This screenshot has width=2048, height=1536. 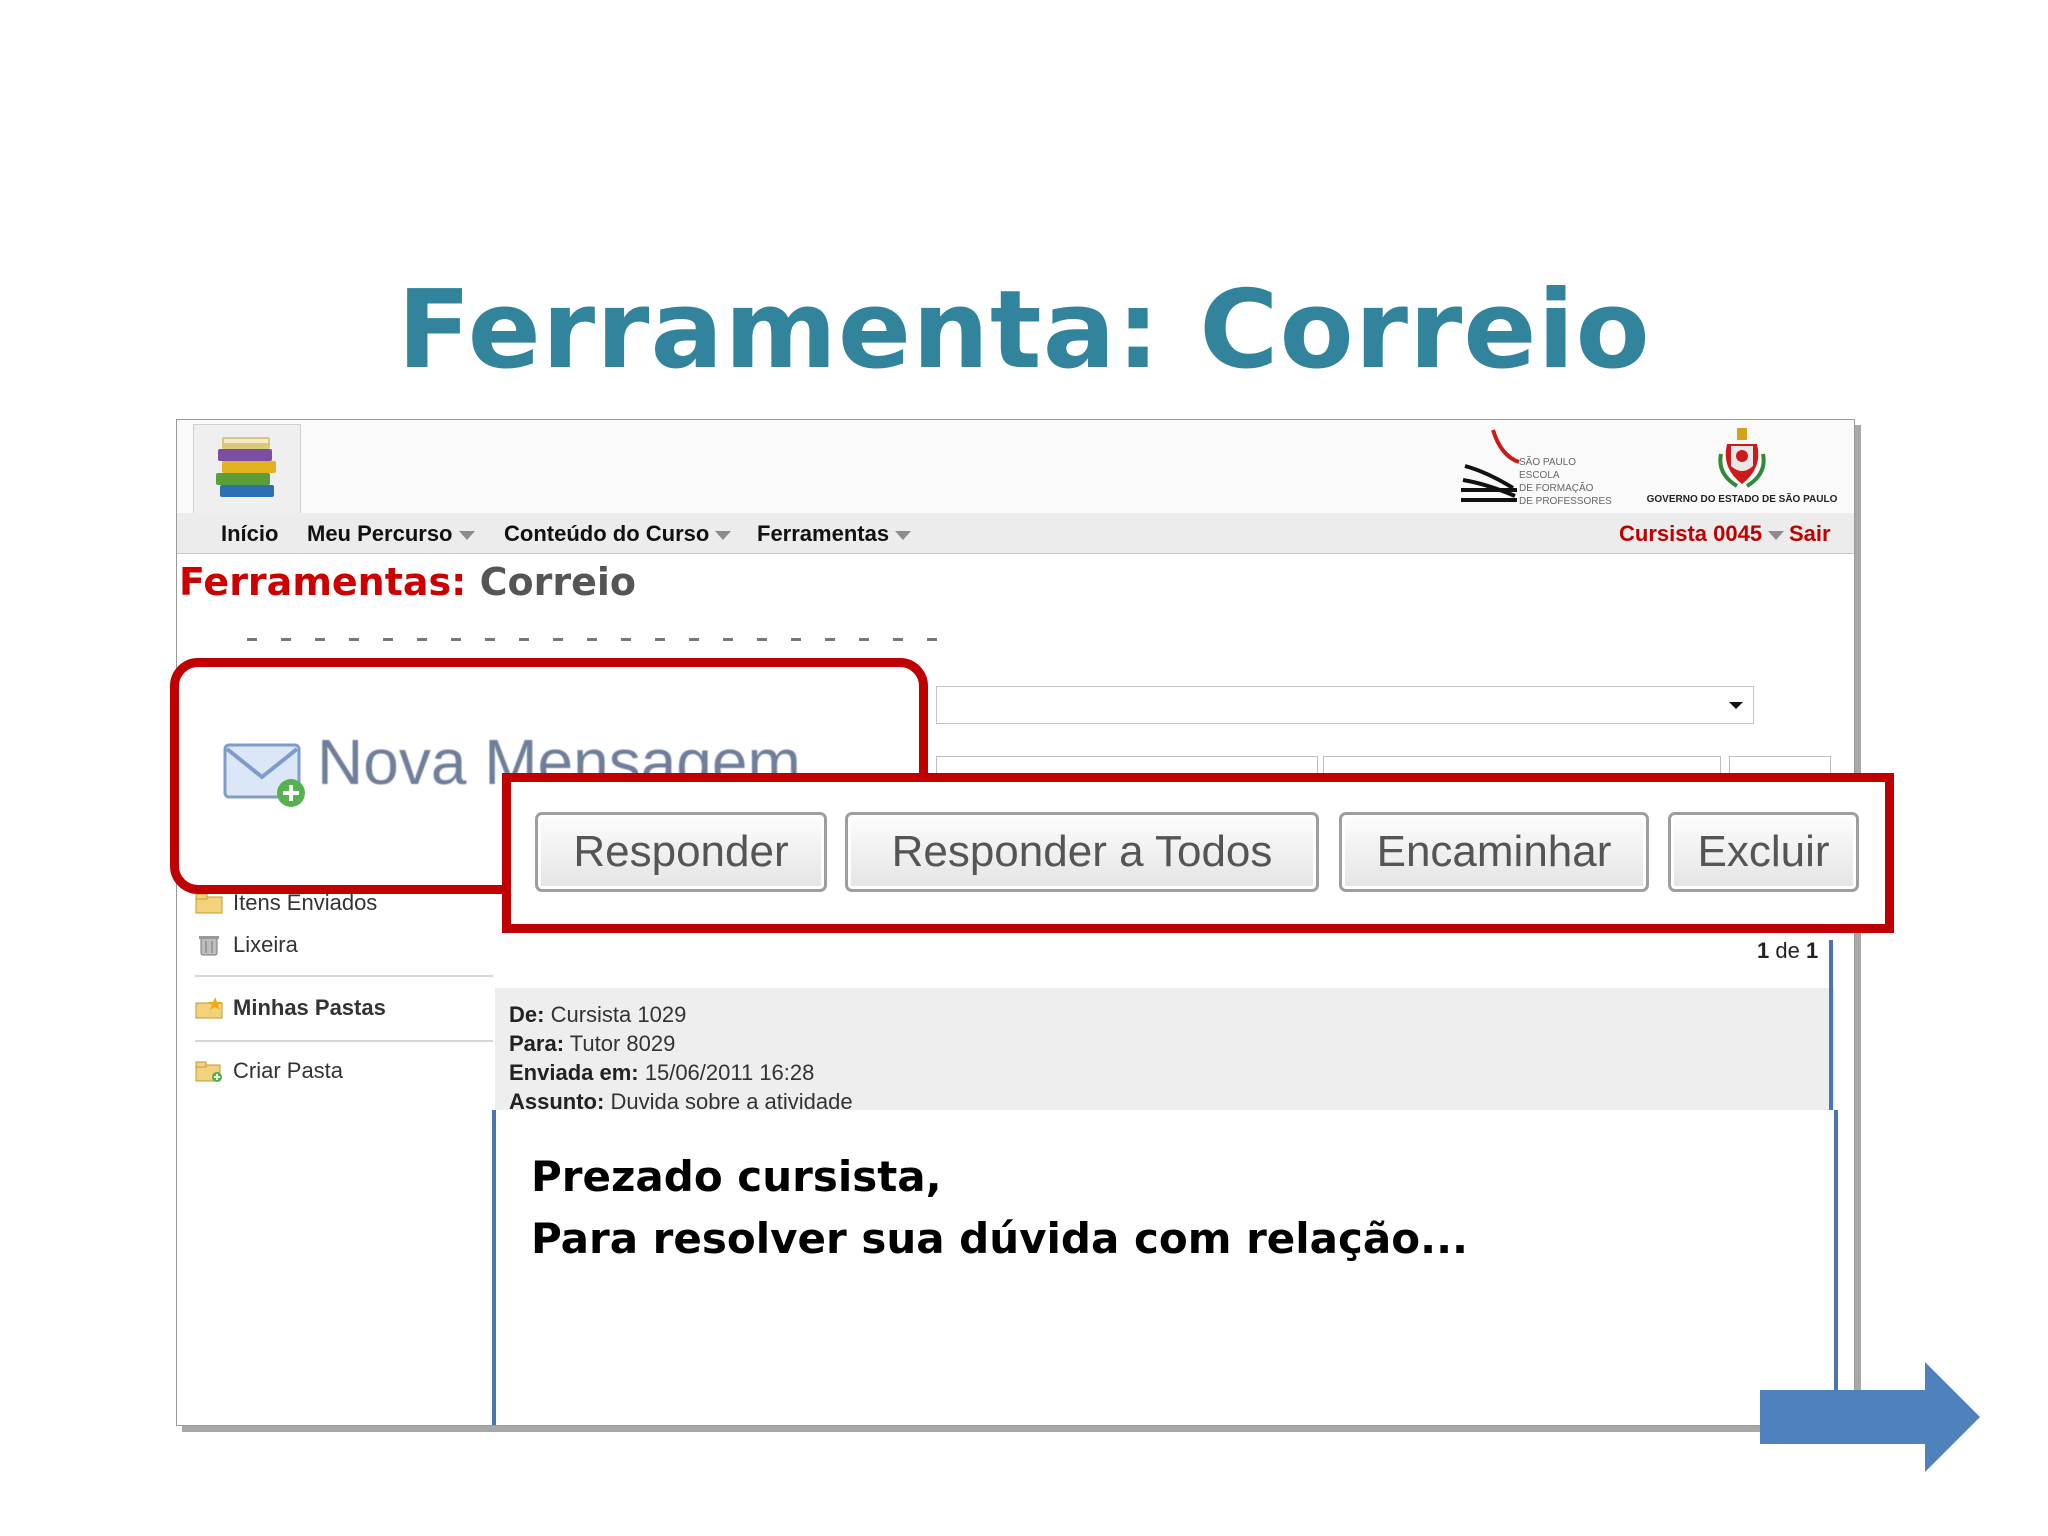 What do you see at coordinates (1345, 705) in the screenshot?
I see `folder-select` at bounding box center [1345, 705].